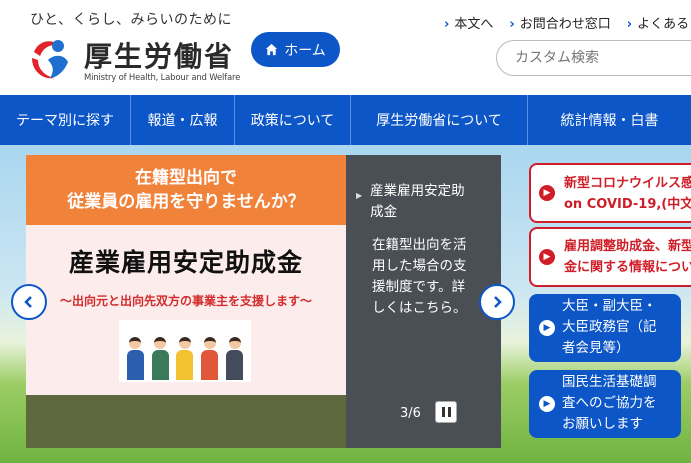 The height and width of the screenshot is (463, 691). Describe the element at coordinates (182, 120) in the screenshot. I see `nav-item-press: 報道・広報` at that location.